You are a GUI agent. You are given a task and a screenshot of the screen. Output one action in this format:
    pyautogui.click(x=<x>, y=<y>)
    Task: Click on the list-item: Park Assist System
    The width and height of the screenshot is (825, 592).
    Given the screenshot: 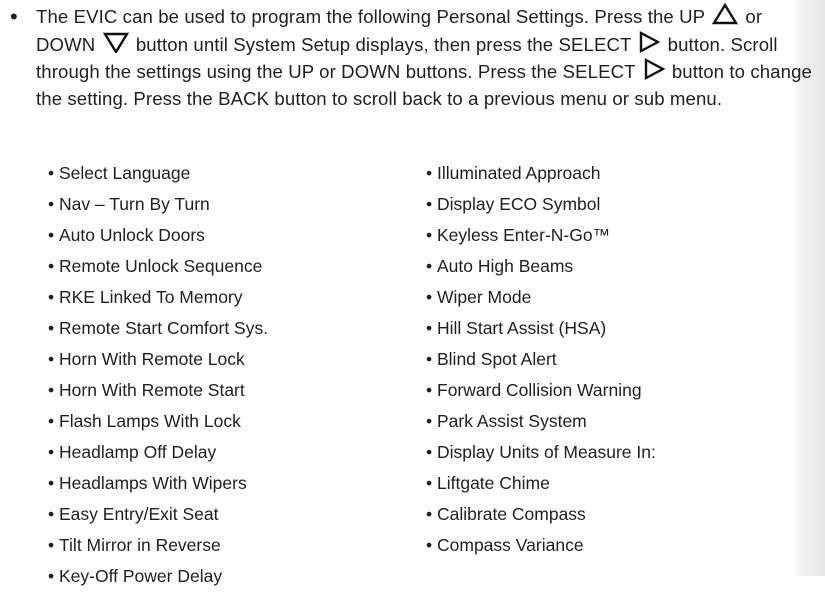 What is the action you would take?
    pyautogui.click(x=541, y=421)
    